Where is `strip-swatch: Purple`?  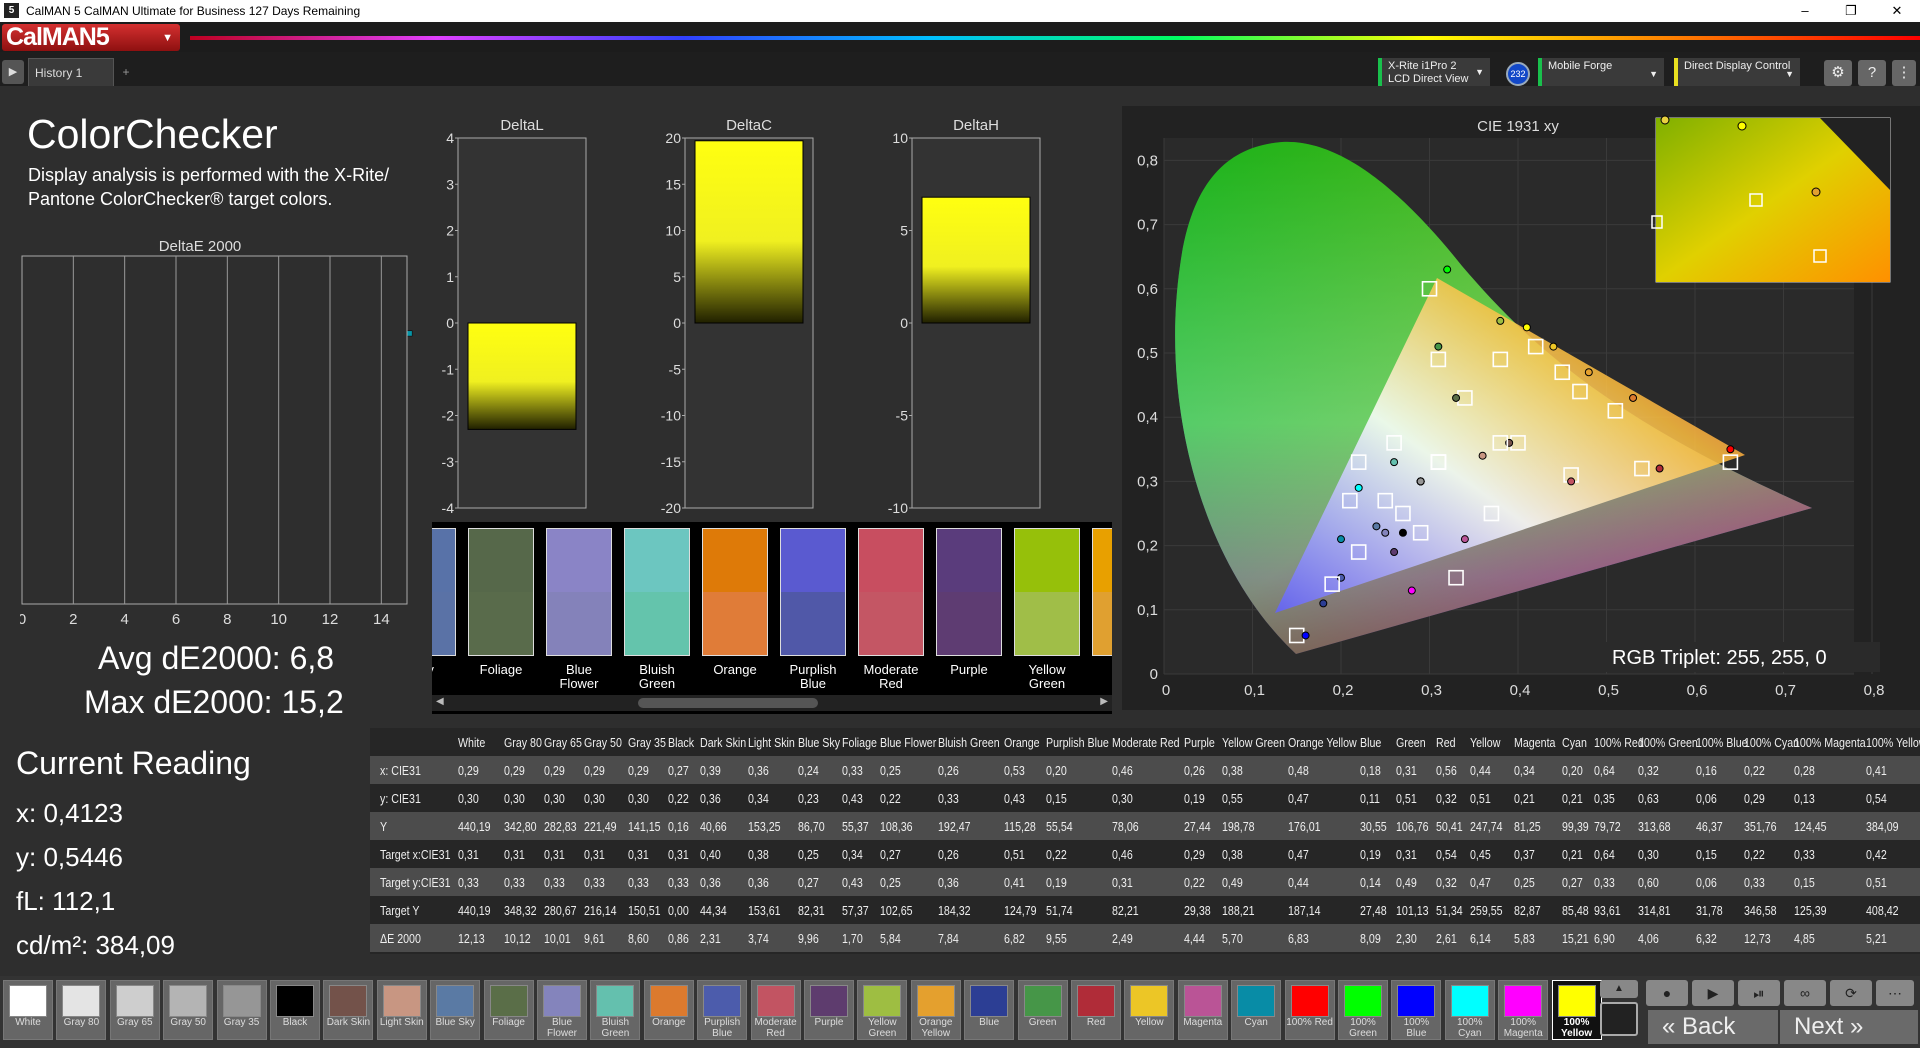
strip-swatch: Purple is located at coordinates (969, 602).